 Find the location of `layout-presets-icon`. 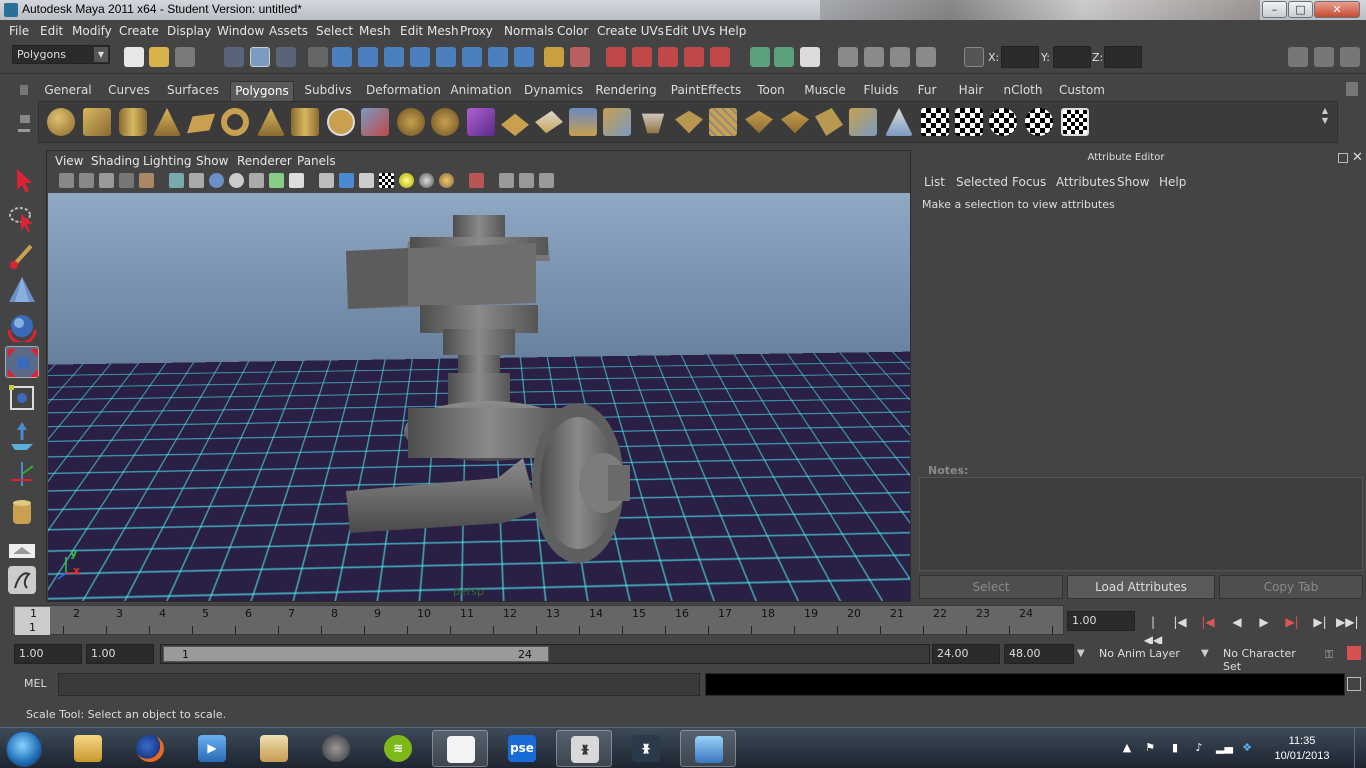

layout-presets-icon is located at coordinates (22, 580).